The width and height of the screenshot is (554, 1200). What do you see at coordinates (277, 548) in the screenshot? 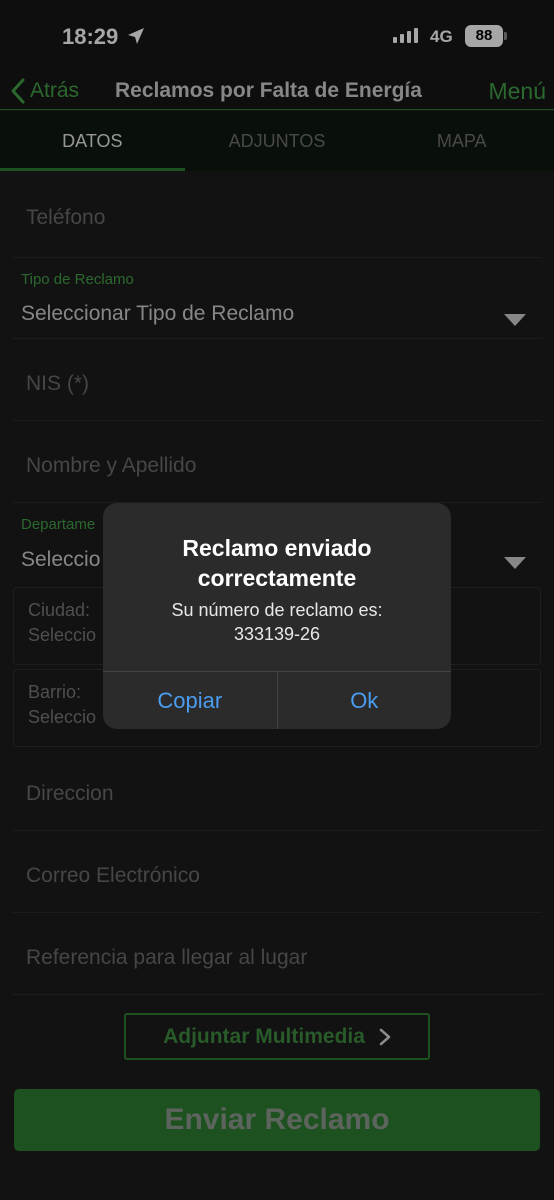
I see `alert-title-line1: Reclamo enviado` at bounding box center [277, 548].